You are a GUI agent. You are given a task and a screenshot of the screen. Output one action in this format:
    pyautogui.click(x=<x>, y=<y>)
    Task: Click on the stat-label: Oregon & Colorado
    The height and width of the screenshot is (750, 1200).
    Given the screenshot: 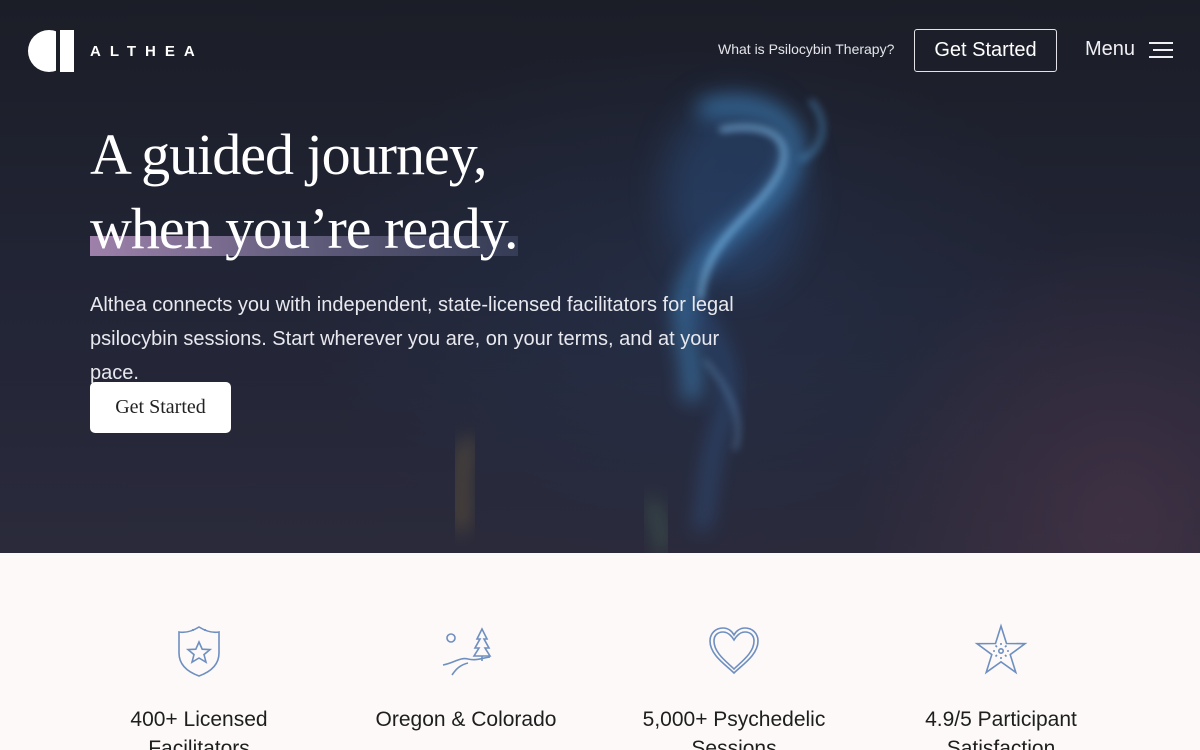 What is the action you would take?
    pyautogui.click(x=466, y=719)
    